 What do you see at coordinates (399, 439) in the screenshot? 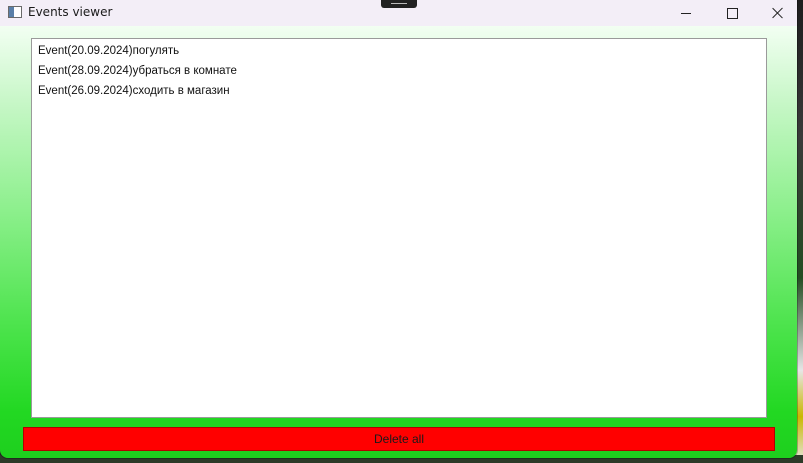
I see `delete-all-button: Delete all` at bounding box center [399, 439].